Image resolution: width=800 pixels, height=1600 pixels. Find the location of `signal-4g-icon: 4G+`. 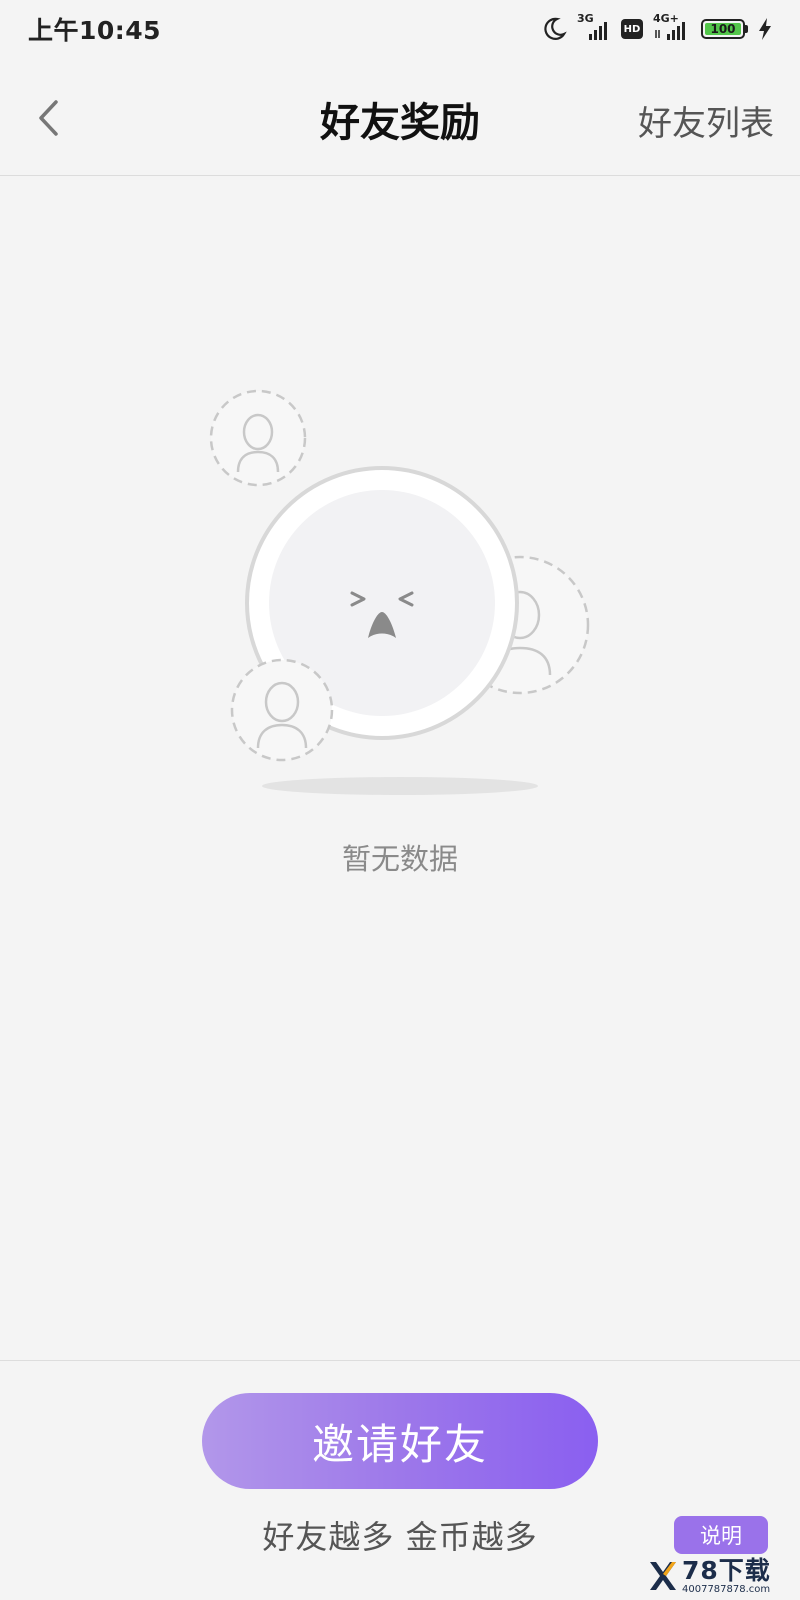

signal-4g-icon: 4G+ is located at coordinates (672, 27).